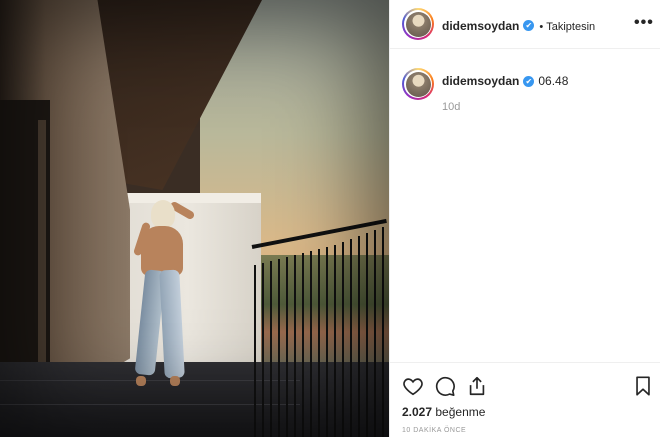 The image size is (660, 438). I want to click on door-frame, so click(42, 255).